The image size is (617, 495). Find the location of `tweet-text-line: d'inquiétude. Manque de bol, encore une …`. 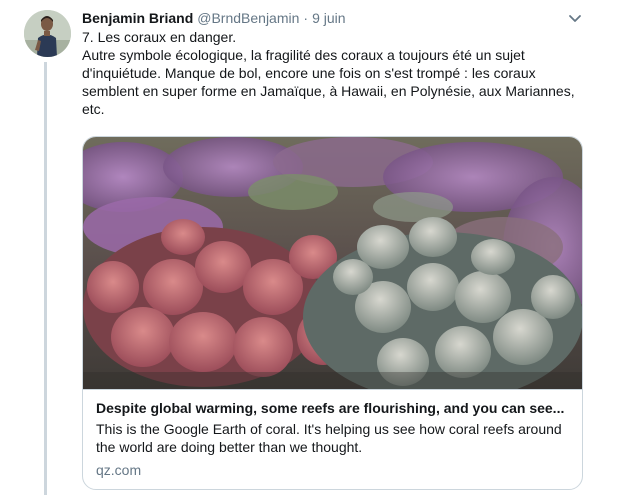

tweet-text-line: d'inquiétude. Manque de bol, encore une … is located at coordinates (309, 73).